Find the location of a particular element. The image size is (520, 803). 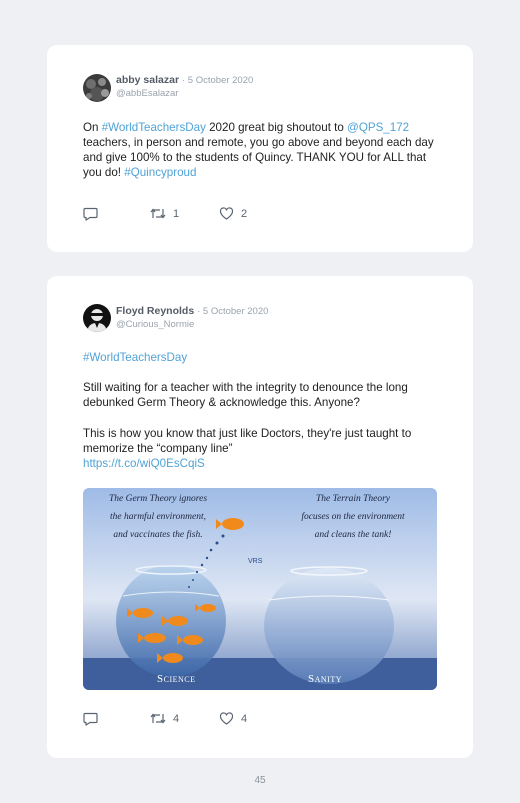

like-button: 2 is located at coordinates (233, 213).